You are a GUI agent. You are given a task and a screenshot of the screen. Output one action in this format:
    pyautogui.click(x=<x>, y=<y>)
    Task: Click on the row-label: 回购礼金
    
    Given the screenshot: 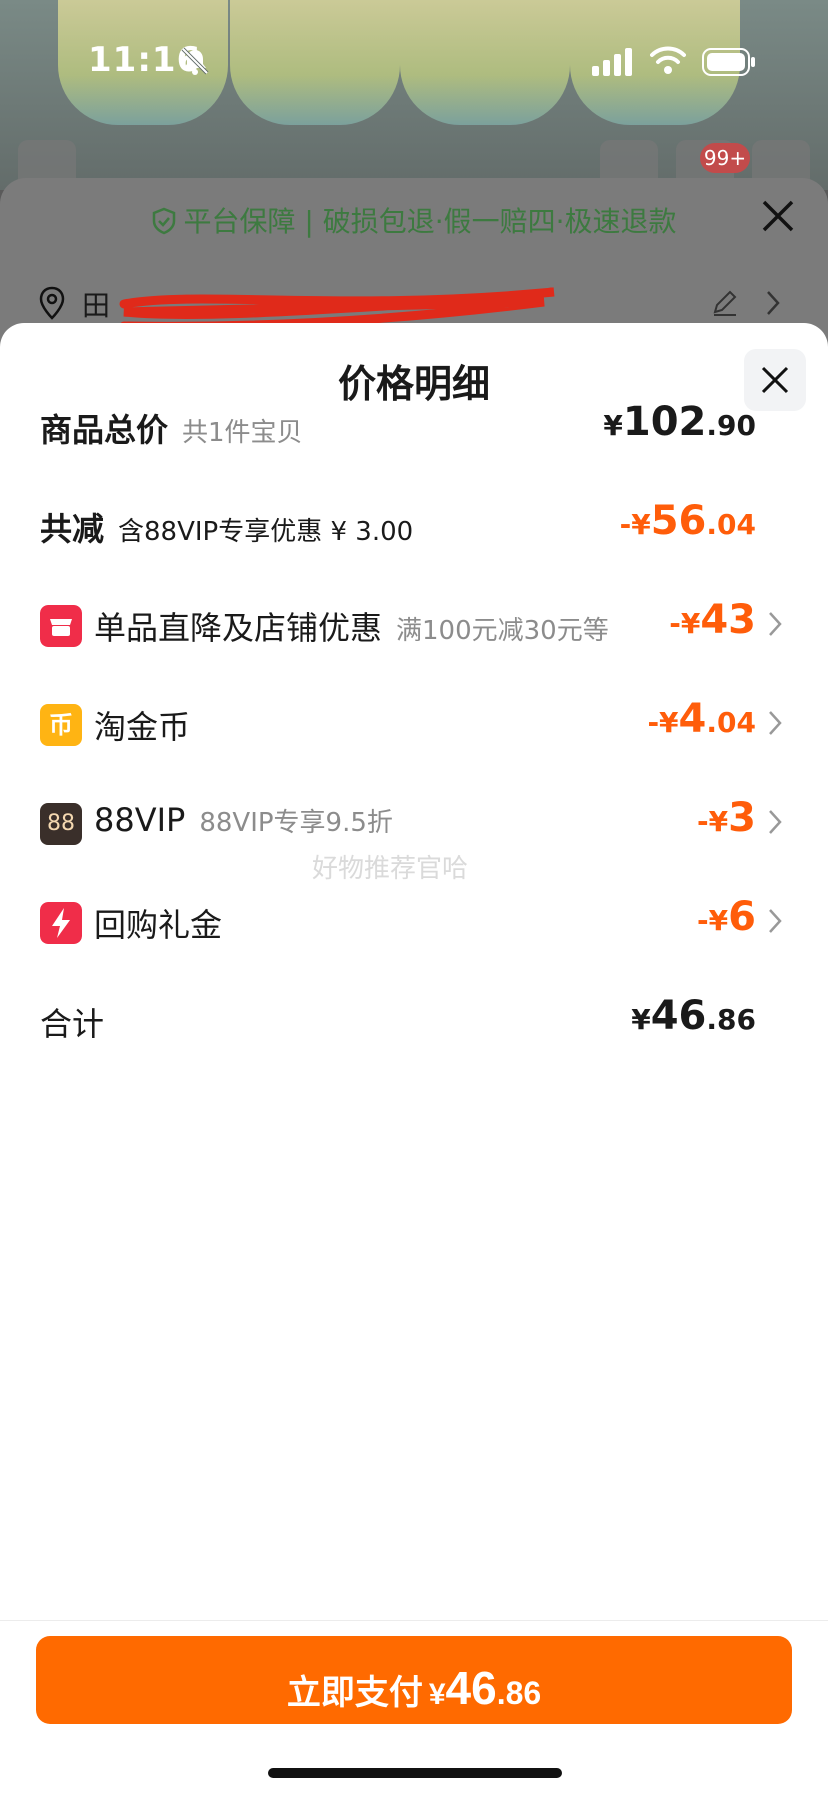 What is the action you would take?
    pyautogui.click(x=158, y=925)
    